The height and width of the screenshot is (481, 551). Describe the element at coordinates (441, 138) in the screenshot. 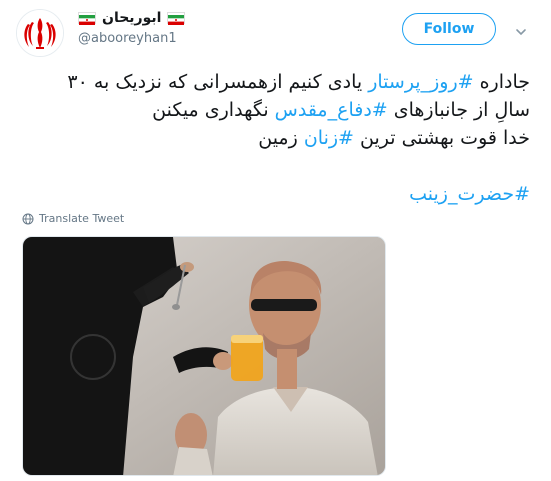

I see `tweet-text-segment: خدا قوت بهشتی ترین` at that location.